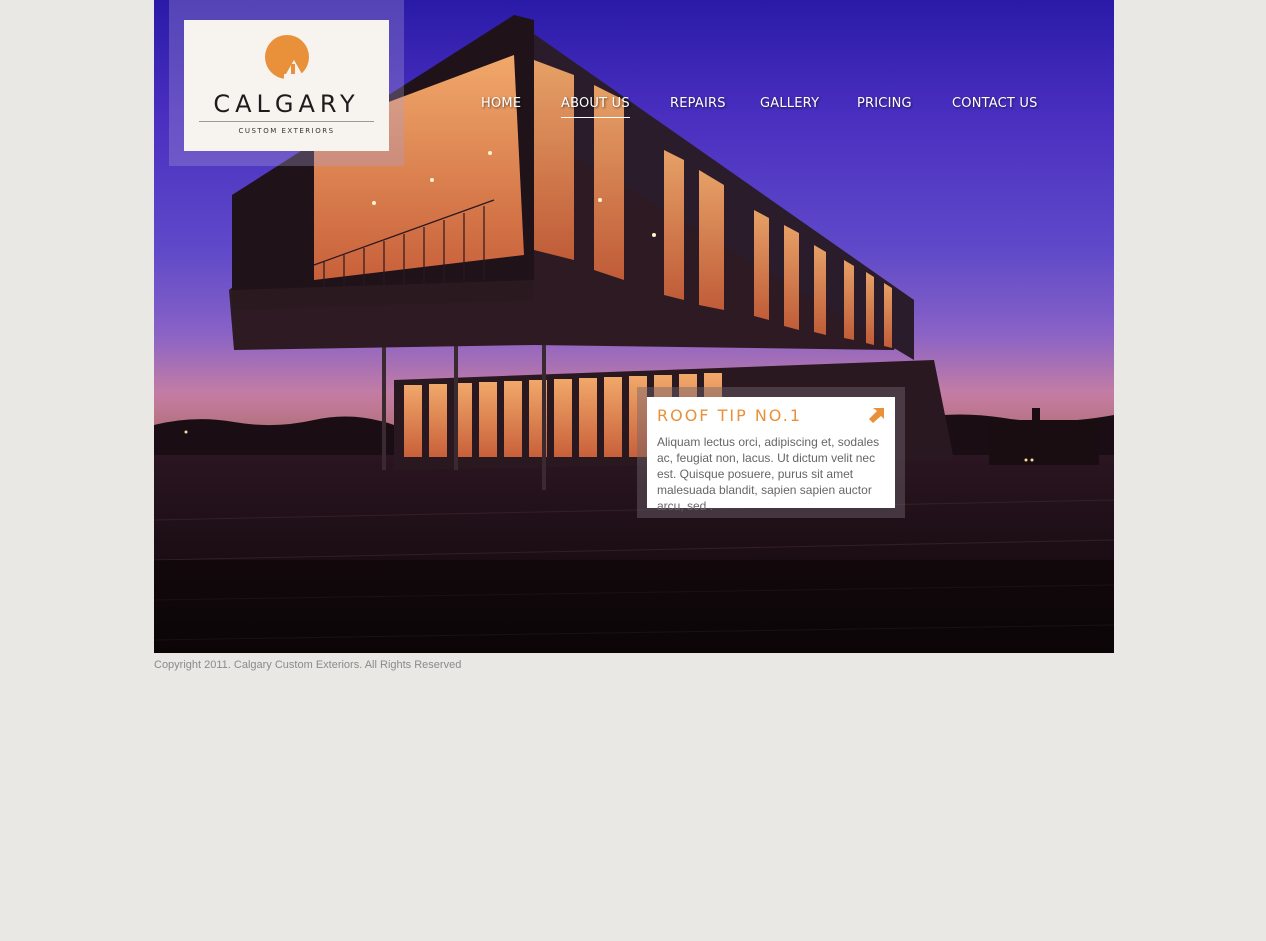 This screenshot has width=1266, height=941. What do you see at coordinates (877, 415) in the screenshot?
I see `arrow-up-right-icon` at bounding box center [877, 415].